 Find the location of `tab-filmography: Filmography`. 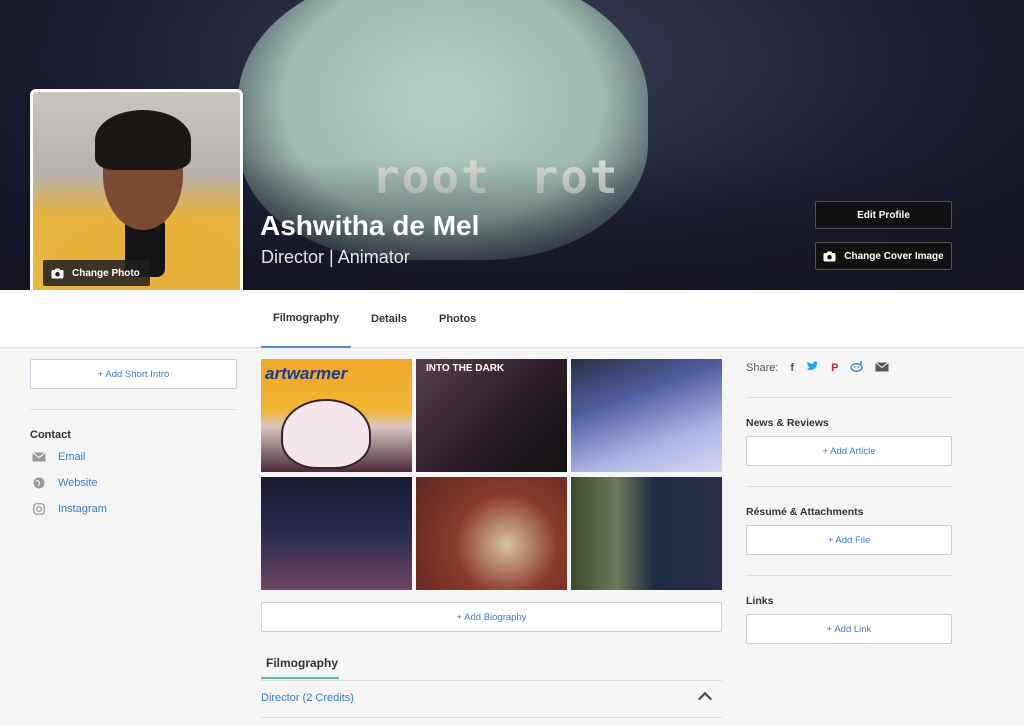

tab-filmography: Filmography is located at coordinates (306, 319).